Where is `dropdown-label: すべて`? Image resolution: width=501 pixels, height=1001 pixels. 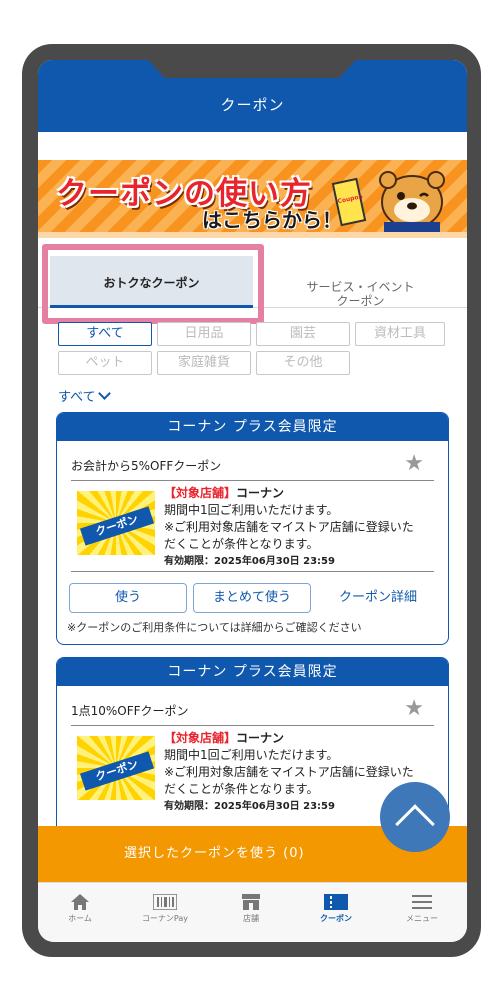 dropdown-label: すべて is located at coordinates (77, 397).